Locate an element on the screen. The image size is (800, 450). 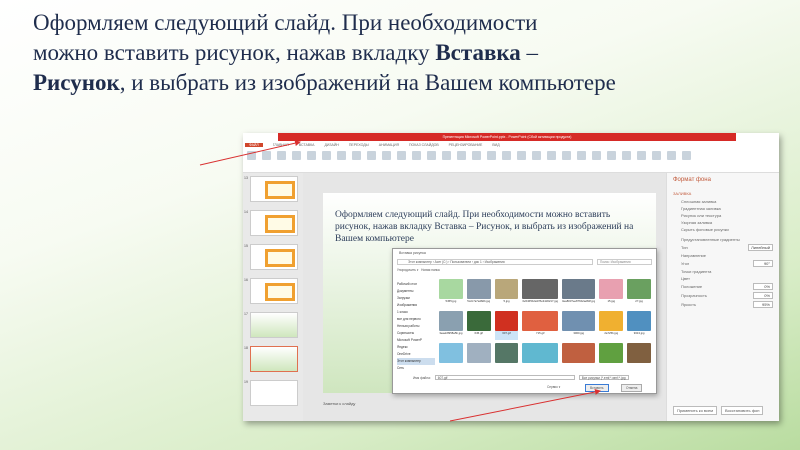
arrow-to-insert-tab is located at coordinates (250, 153).